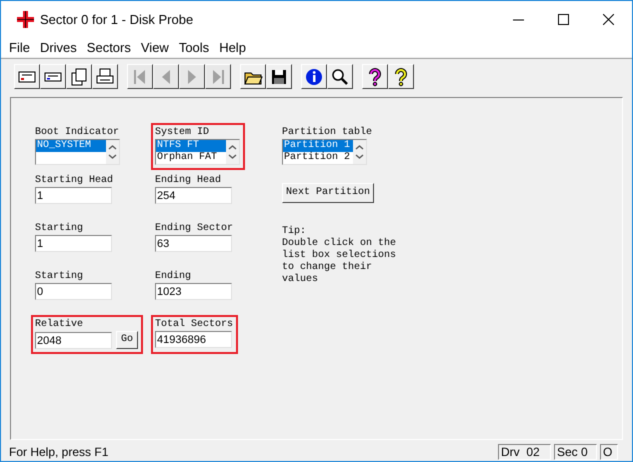 Image resolution: width=633 pixels, height=462 pixels. What do you see at coordinates (109, 47) in the screenshot?
I see `menu-item: Sectors` at bounding box center [109, 47].